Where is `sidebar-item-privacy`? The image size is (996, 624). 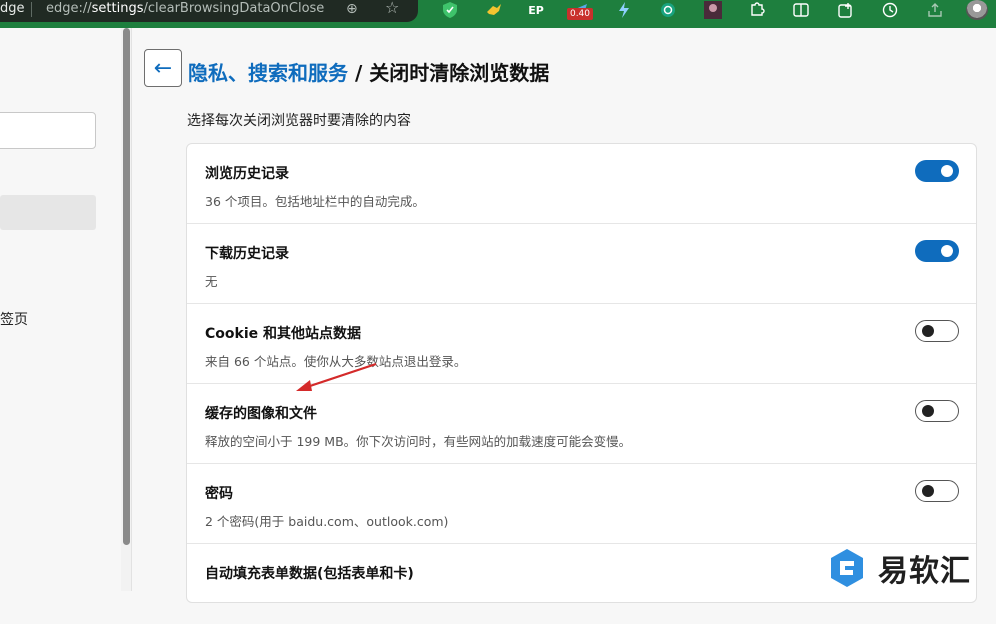
sidebar-item-privacy is located at coordinates (48, 212).